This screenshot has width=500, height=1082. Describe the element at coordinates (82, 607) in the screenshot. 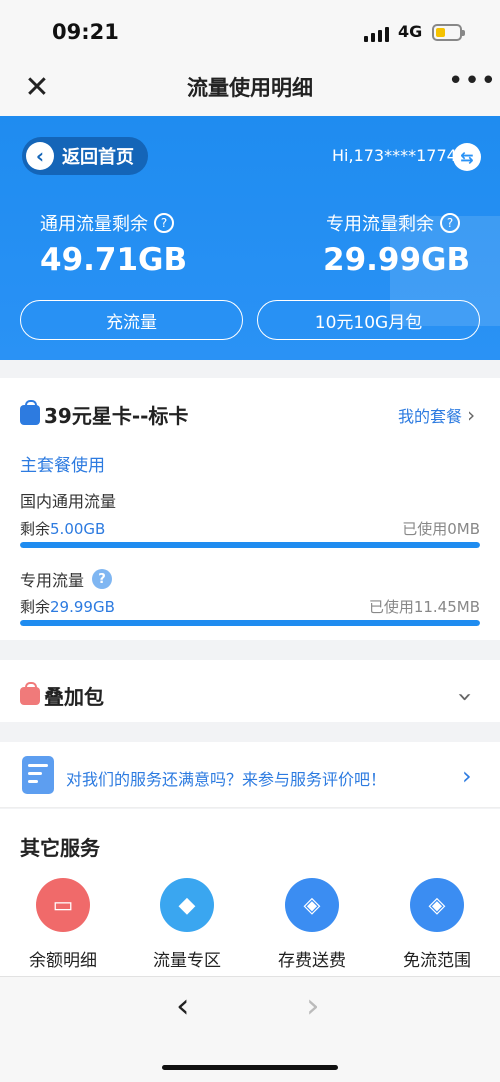

I see `remaining-value: 29.99GB` at that location.